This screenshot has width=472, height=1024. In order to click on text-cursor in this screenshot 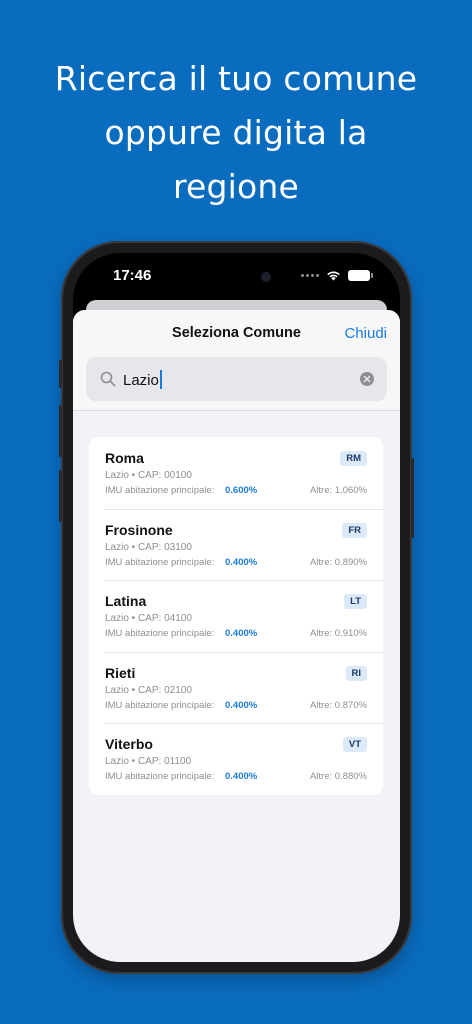, I will do `click(160, 379)`.